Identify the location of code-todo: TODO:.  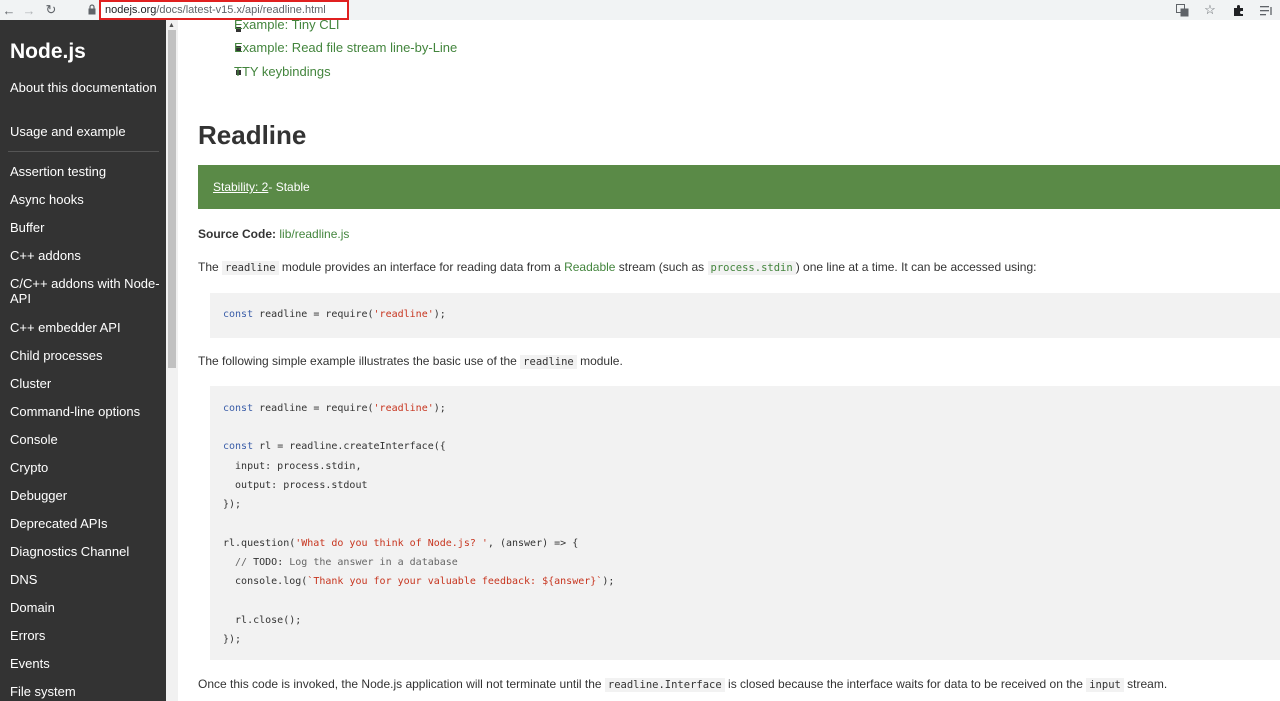
(268, 562).